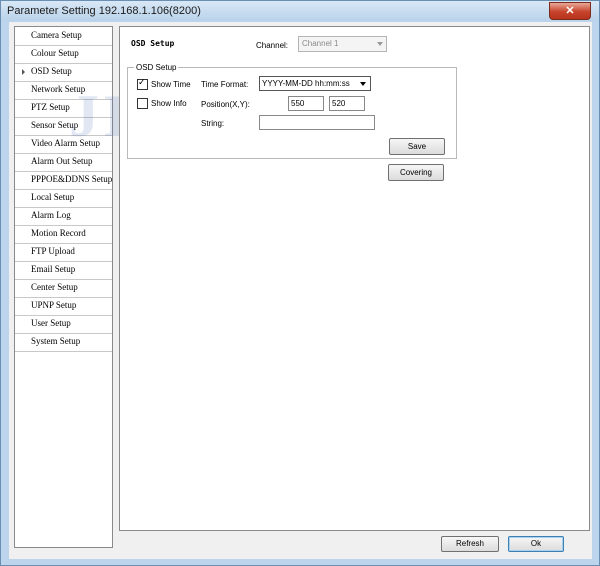 The height and width of the screenshot is (566, 600). What do you see at coordinates (153, 43) in the screenshot?
I see `panel-title: OSD Setup` at bounding box center [153, 43].